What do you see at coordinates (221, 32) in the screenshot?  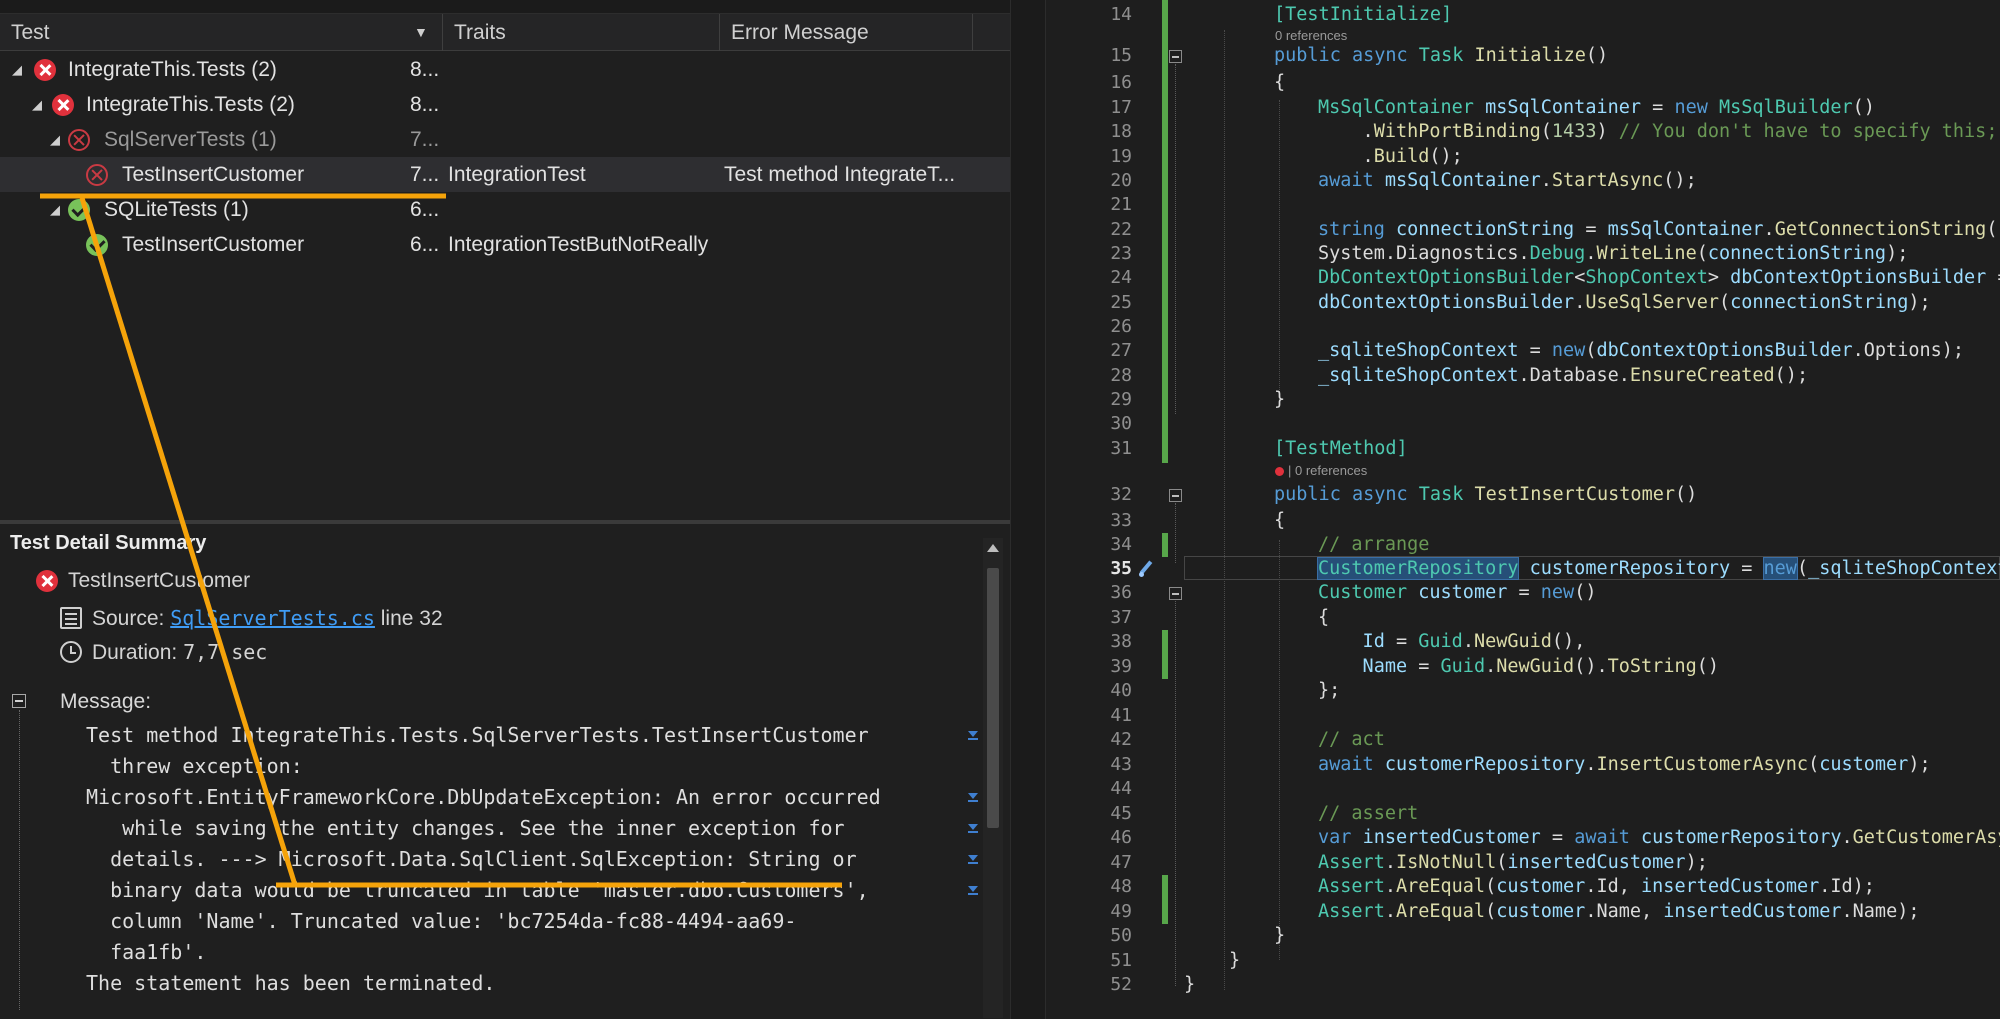 I see `column-header-test: Test` at bounding box center [221, 32].